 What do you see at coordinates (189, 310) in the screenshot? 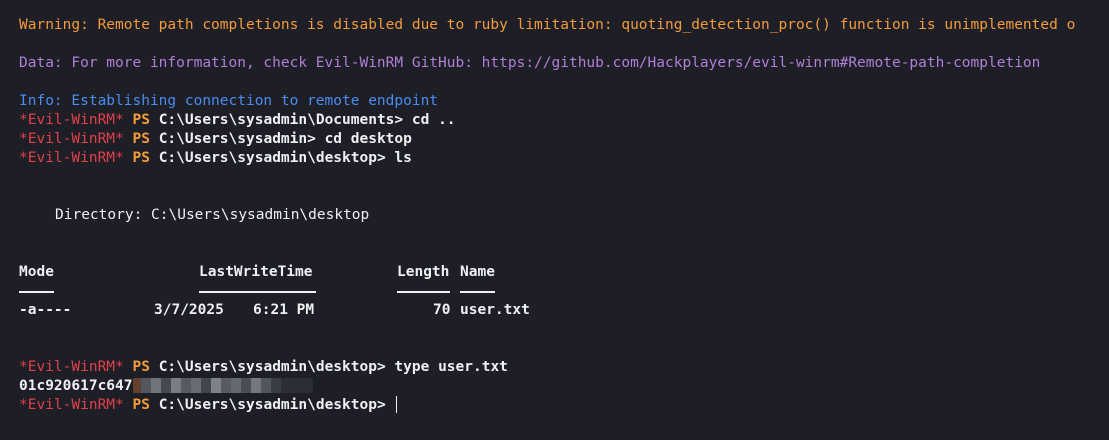
I see `row-date: 3/7/2025` at bounding box center [189, 310].